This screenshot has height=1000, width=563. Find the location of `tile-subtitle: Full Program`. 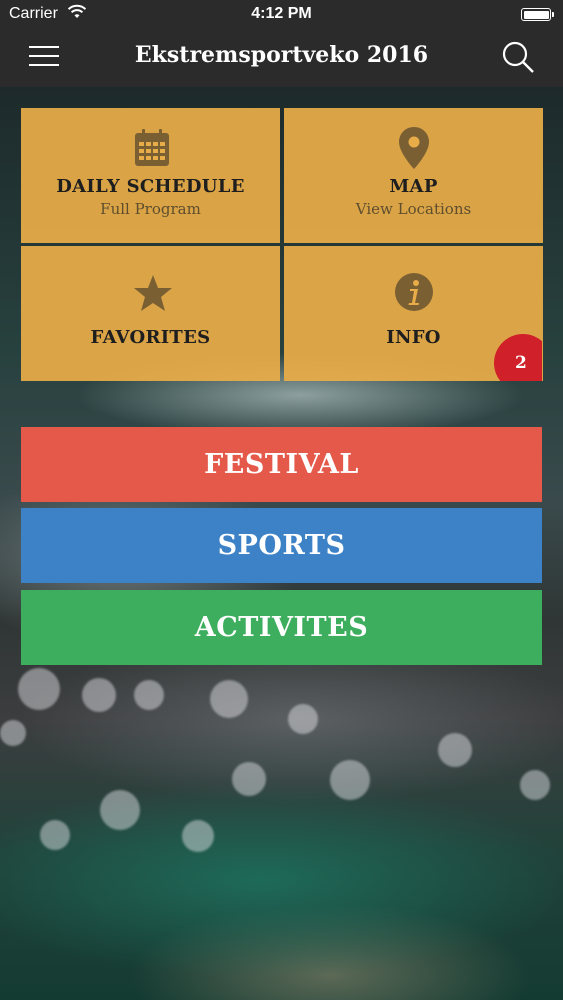

tile-subtitle: Full Program is located at coordinates (150, 209).